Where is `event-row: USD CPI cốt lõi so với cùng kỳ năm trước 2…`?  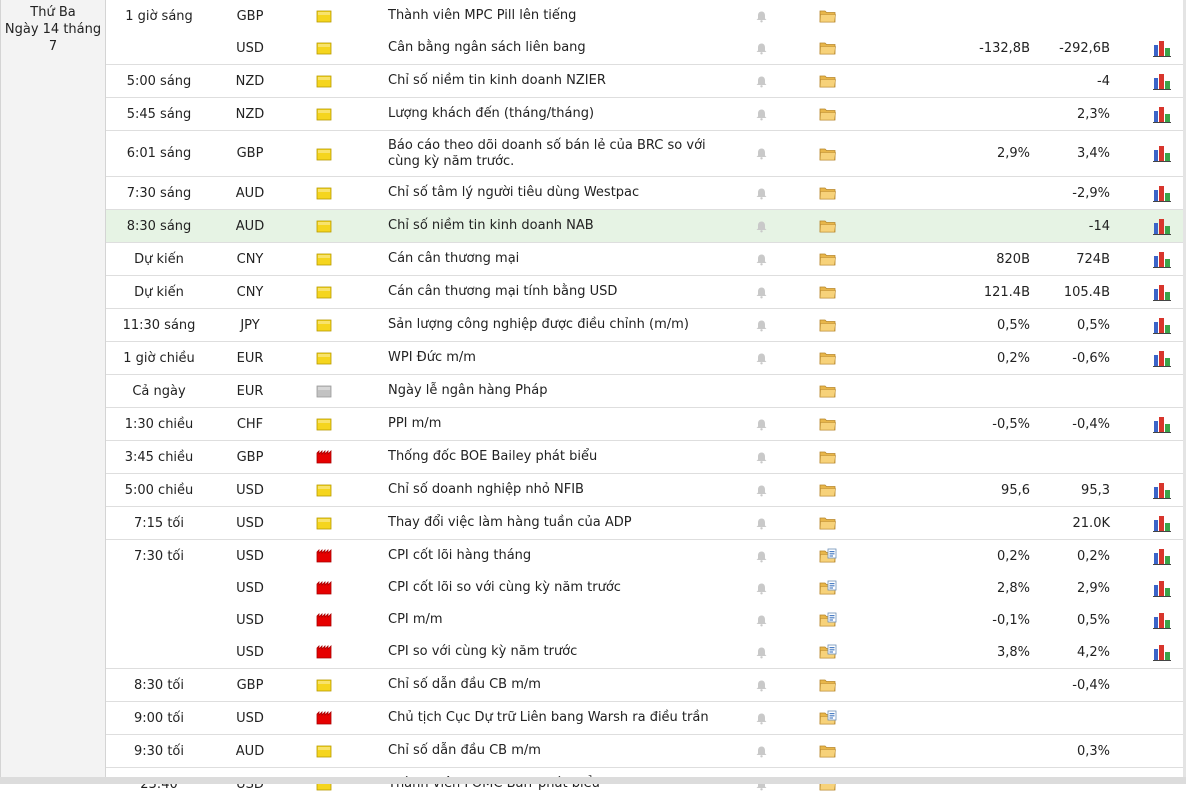 event-row: USD CPI cốt lõi so với cùng kỳ năm trước 2… is located at coordinates (646, 588).